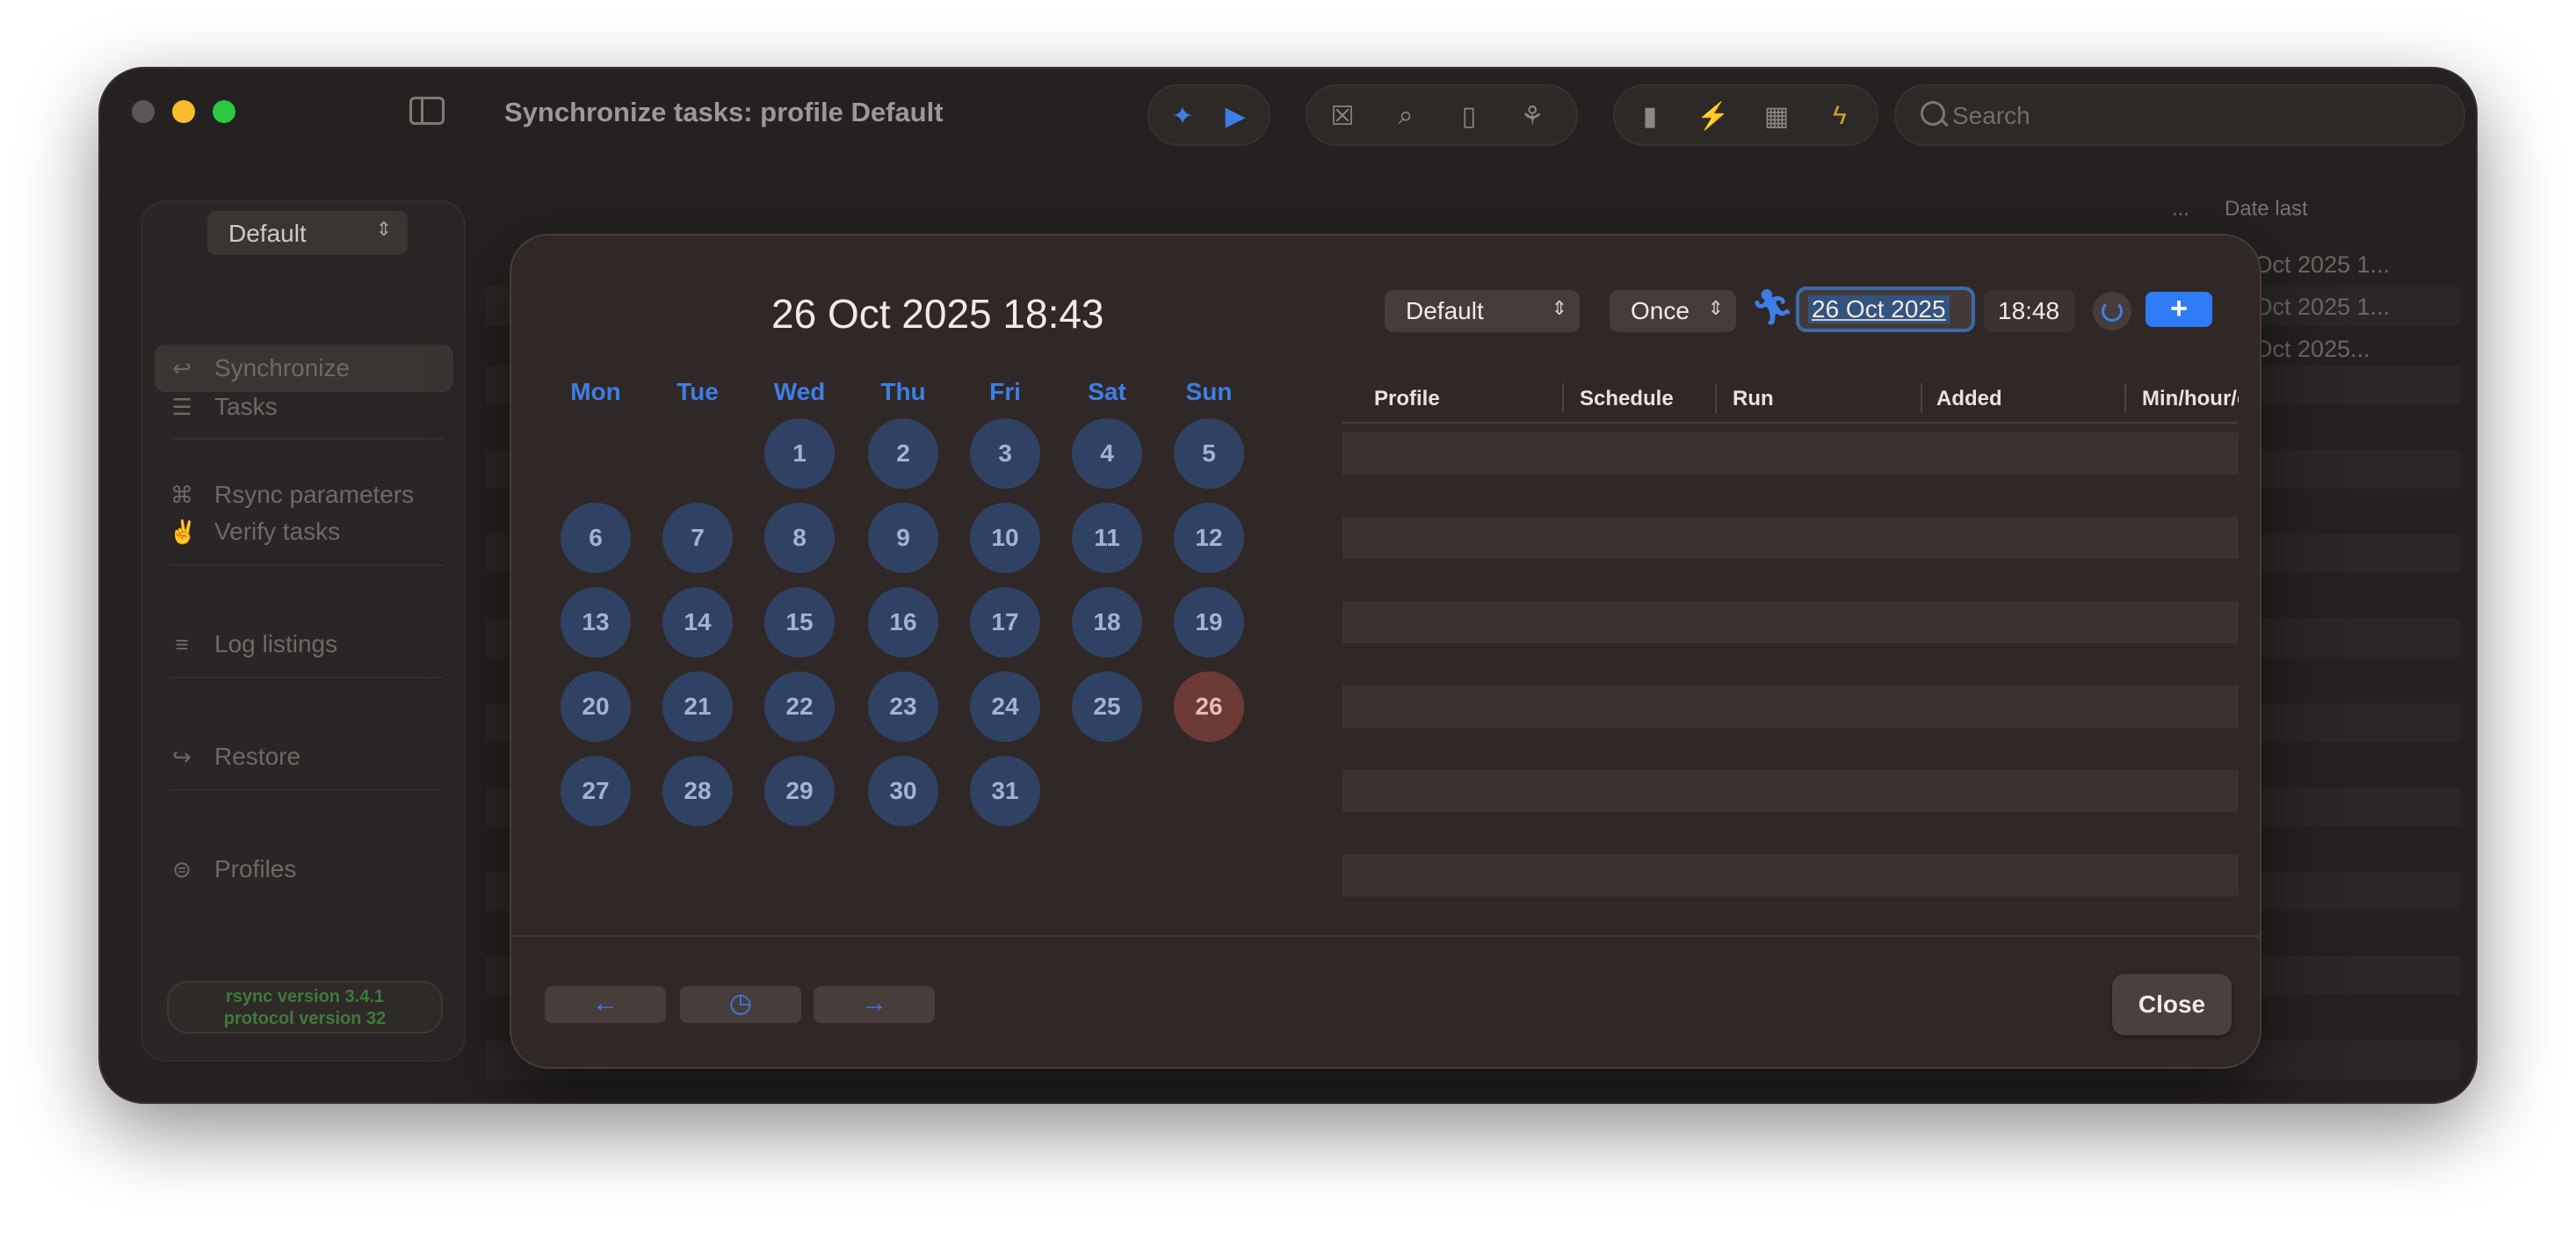  Describe the element at coordinates (605, 1004) in the screenshot. I see `previous-month-button: ←` at that location.